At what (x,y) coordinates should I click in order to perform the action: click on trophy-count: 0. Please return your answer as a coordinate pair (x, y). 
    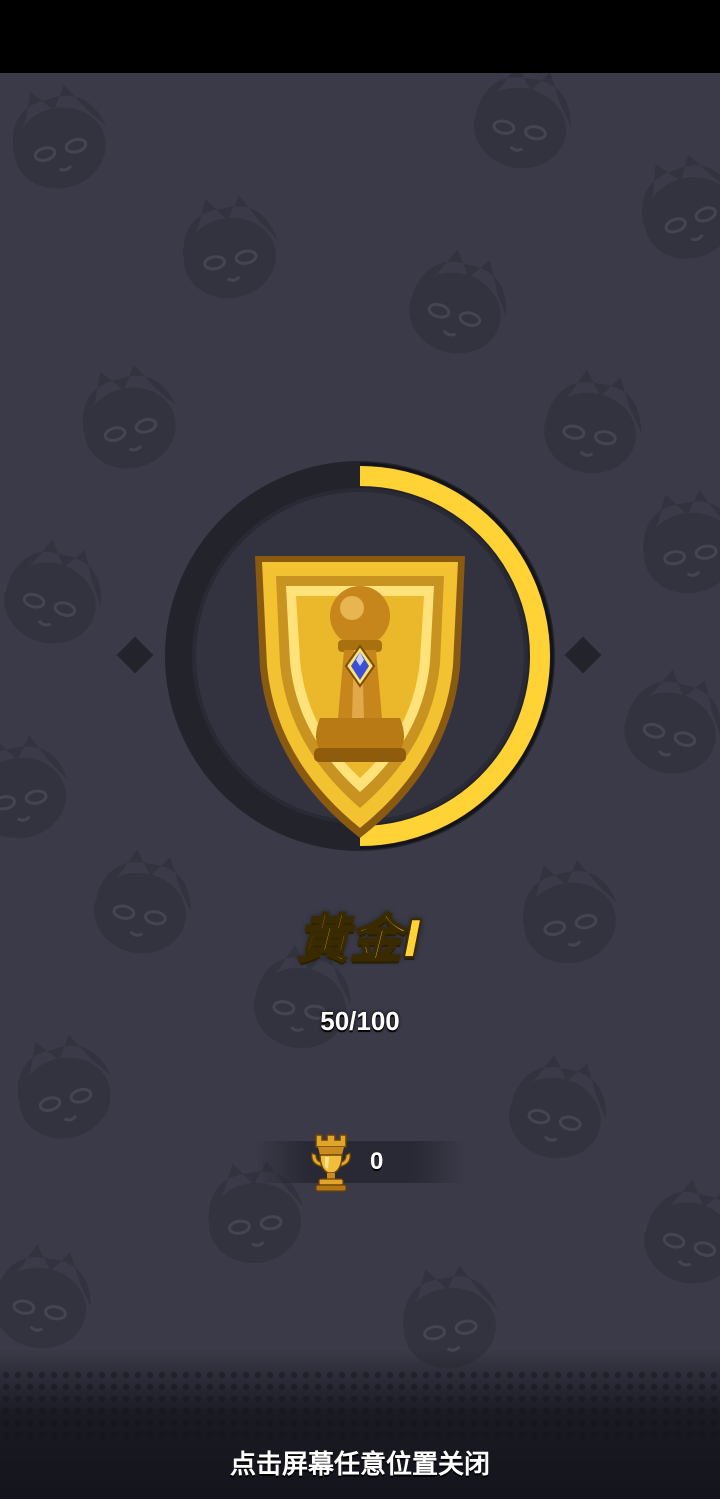
    Looking at the image, I should click on (377, 1161).